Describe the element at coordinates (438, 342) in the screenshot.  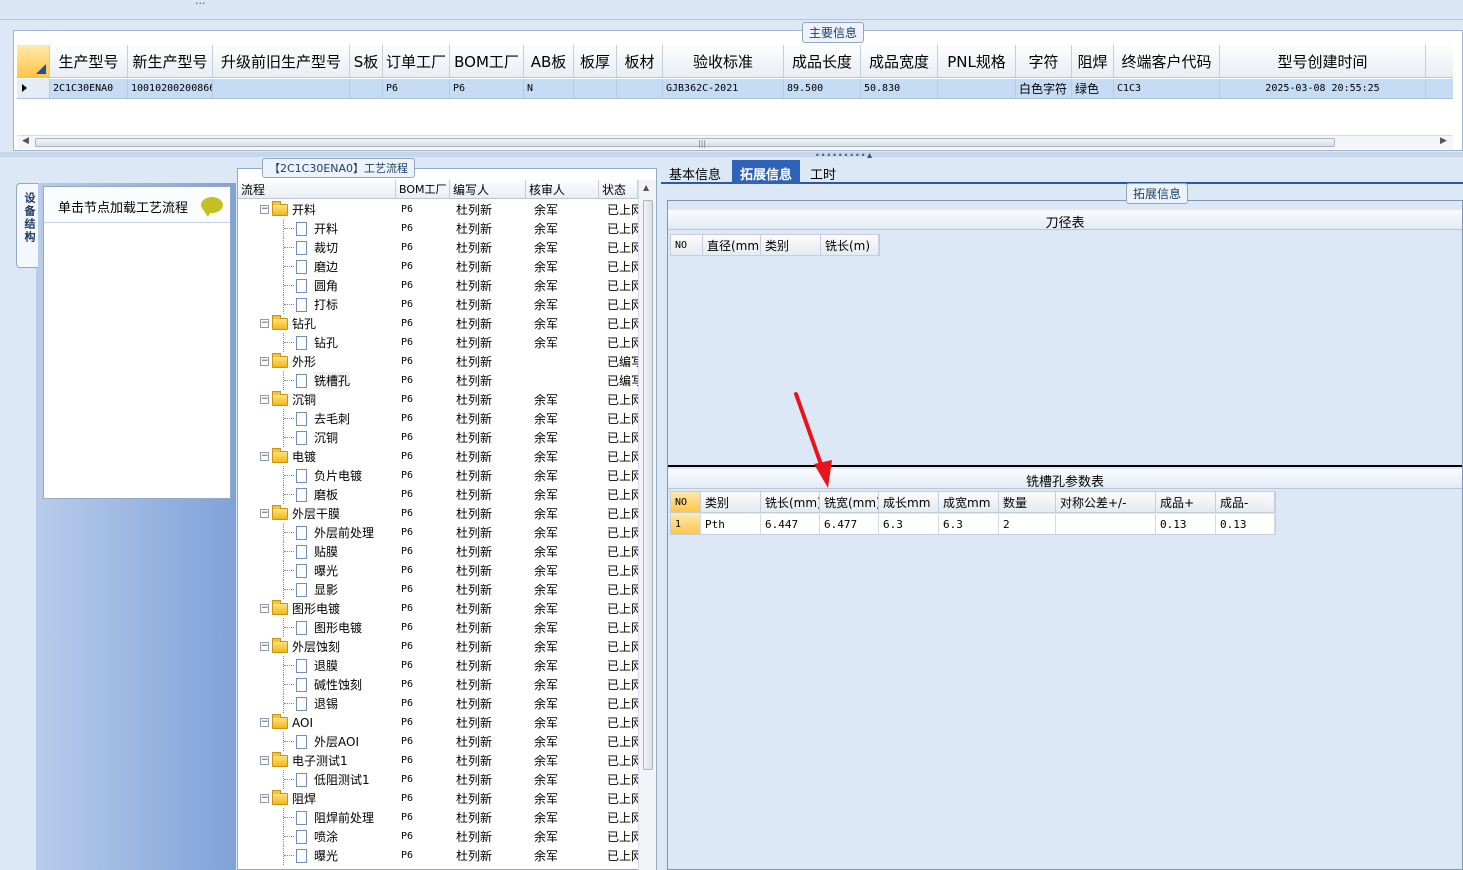
I see `flow-tree-step: 钻孔 P6 杜列新 余军 已上网` at that location.